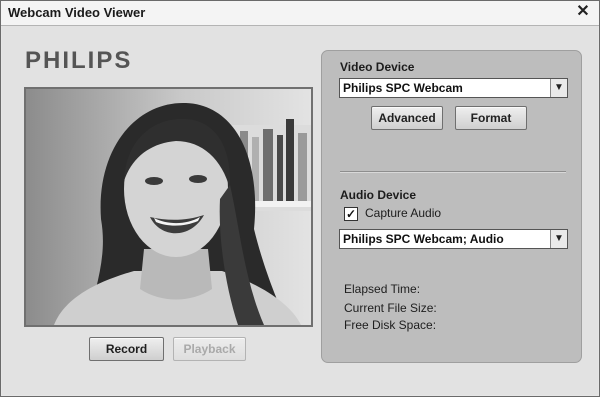 The image size is (600, 397). I want to click on elapsed-time-label: Elapsed Time:, so click(382, 289).